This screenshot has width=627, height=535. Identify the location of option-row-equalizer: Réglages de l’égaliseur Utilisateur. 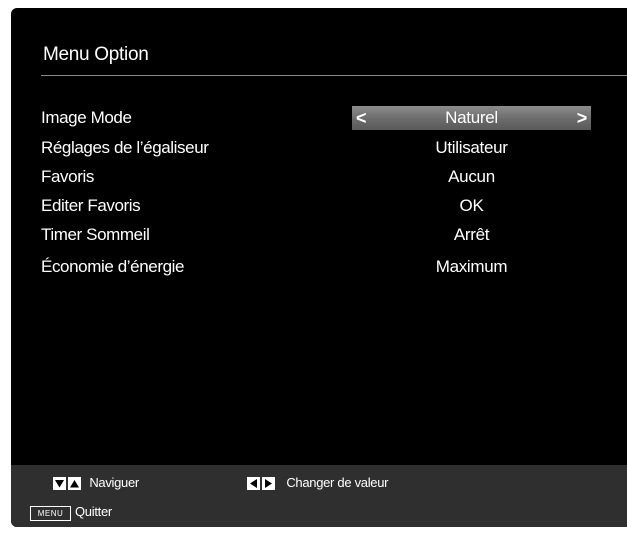
(334, 148).